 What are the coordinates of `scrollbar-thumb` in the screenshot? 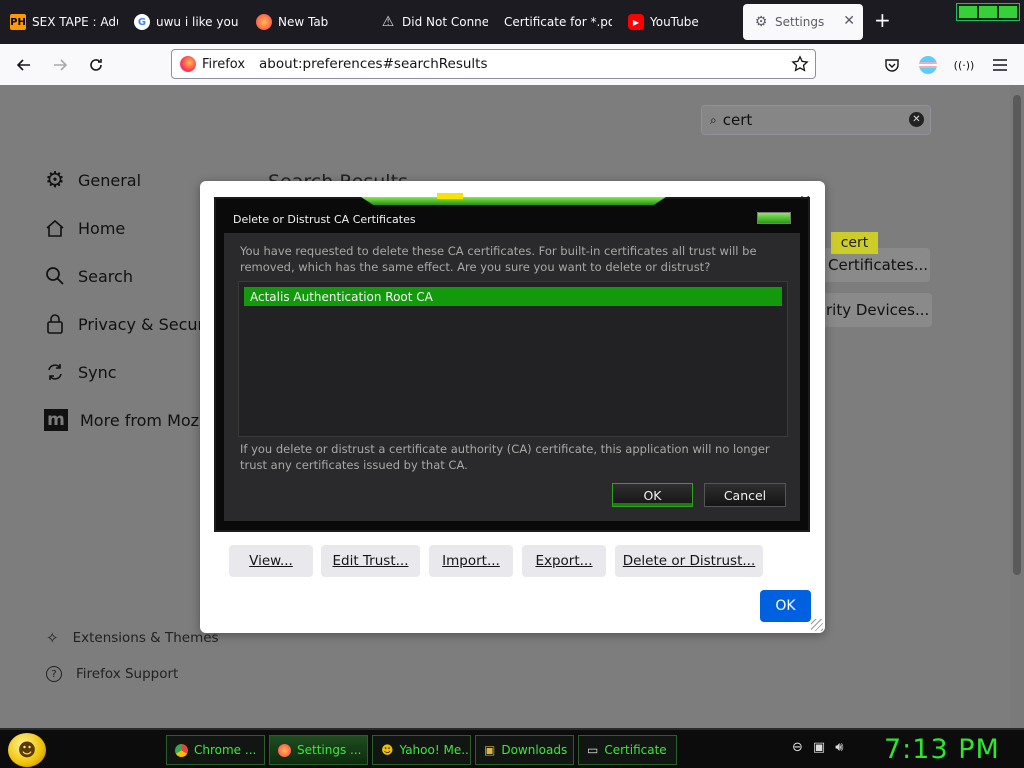 It's located at (1017, 335).